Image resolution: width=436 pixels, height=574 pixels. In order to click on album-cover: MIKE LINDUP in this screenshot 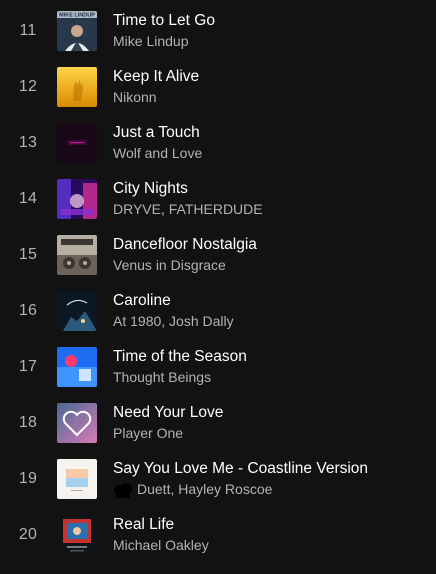, I will do `click(77, 31)`.